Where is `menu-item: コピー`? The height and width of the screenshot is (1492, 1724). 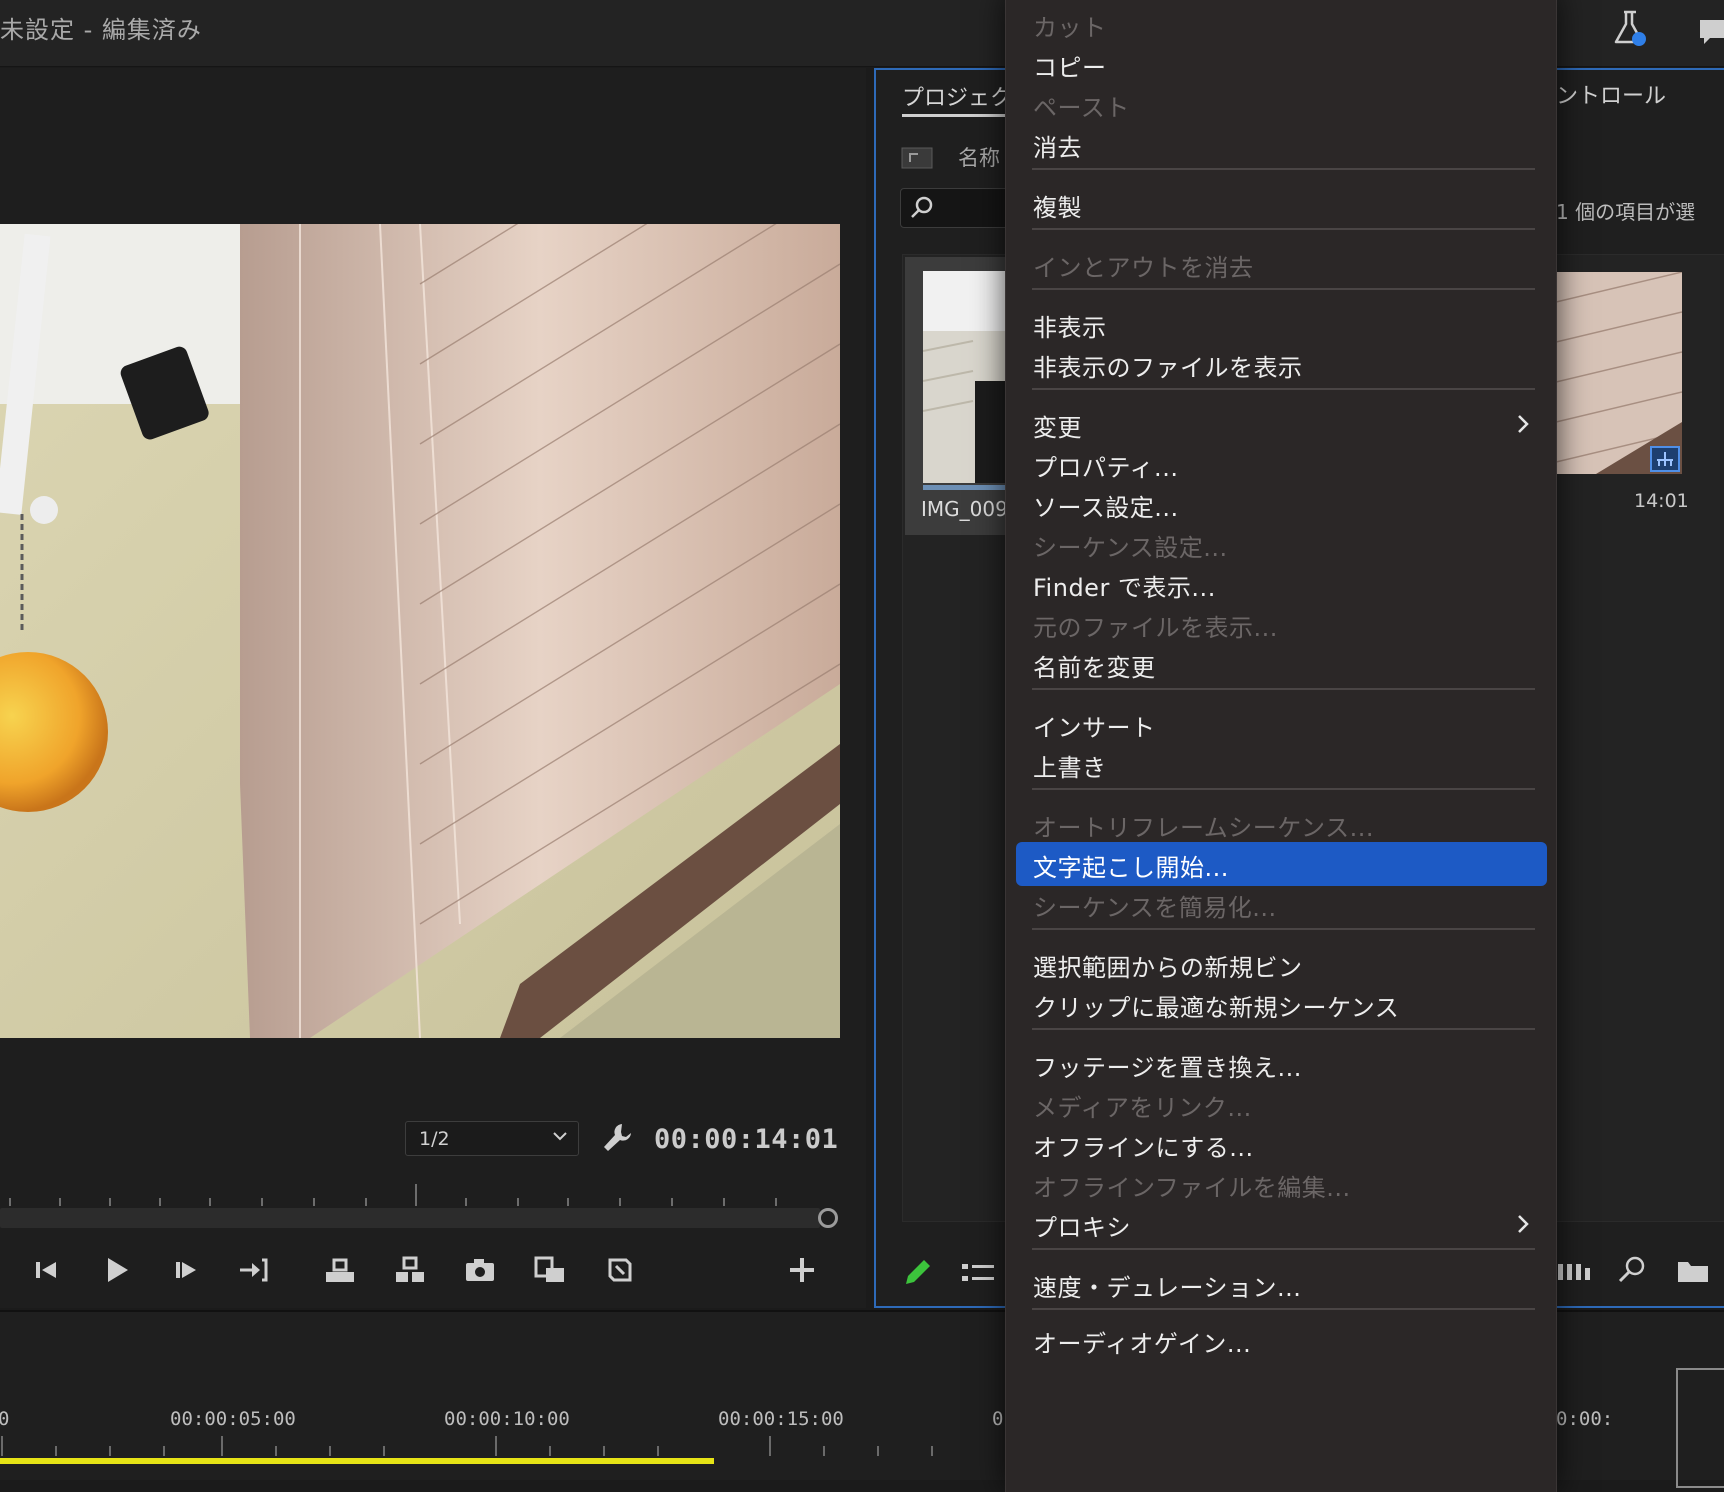
menu-item: コピー is located at coordinates (1281, 64).